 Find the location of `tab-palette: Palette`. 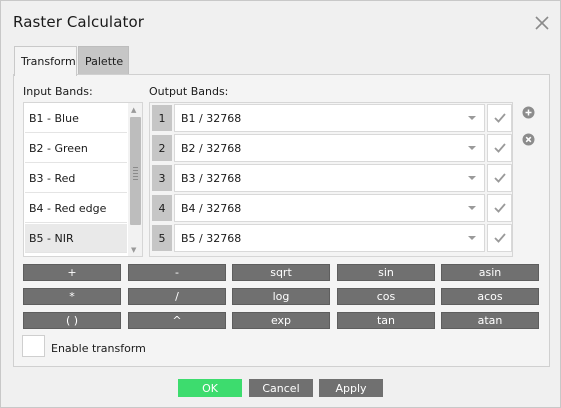

tab-palette: Palette is located at coordinates (103, 60).